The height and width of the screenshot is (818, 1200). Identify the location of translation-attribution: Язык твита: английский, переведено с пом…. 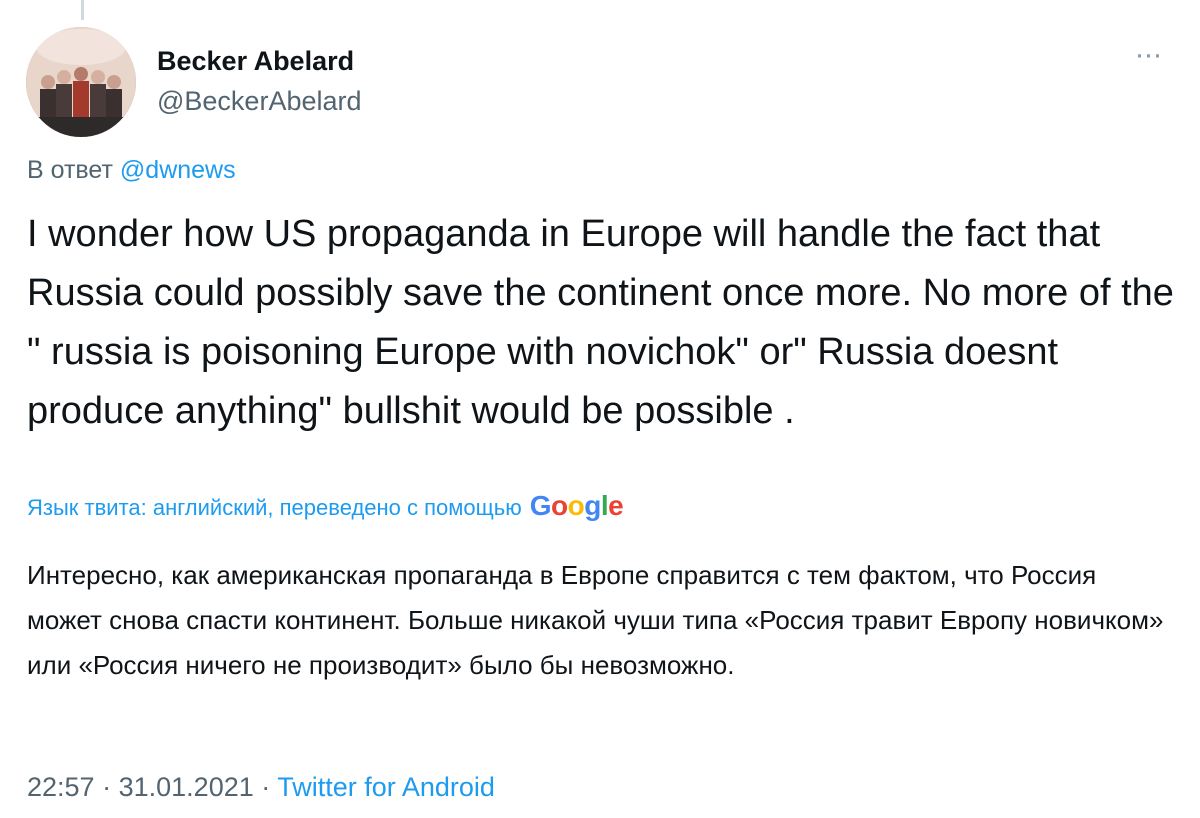
(325, 506).